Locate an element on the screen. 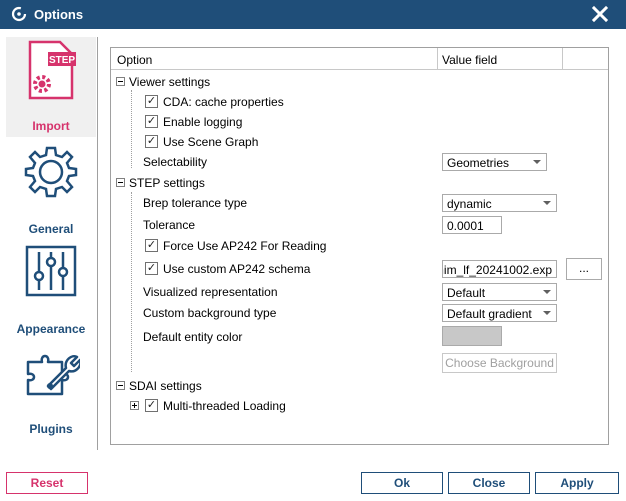 This screenshot has height=501, width=626. close-icon is located at coordinates (600, 14).